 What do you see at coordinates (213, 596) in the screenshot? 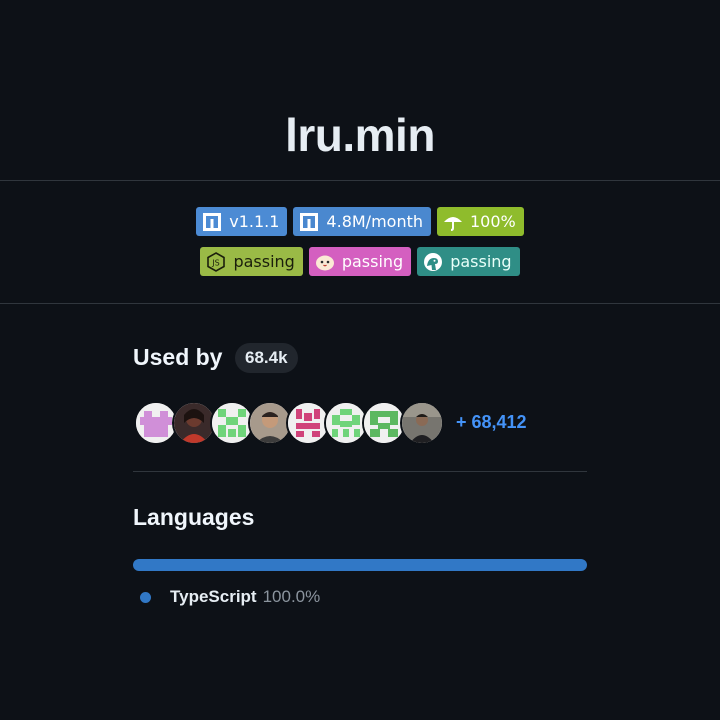
I see `language-name: TypeScript` at bounding box center [213, 596].